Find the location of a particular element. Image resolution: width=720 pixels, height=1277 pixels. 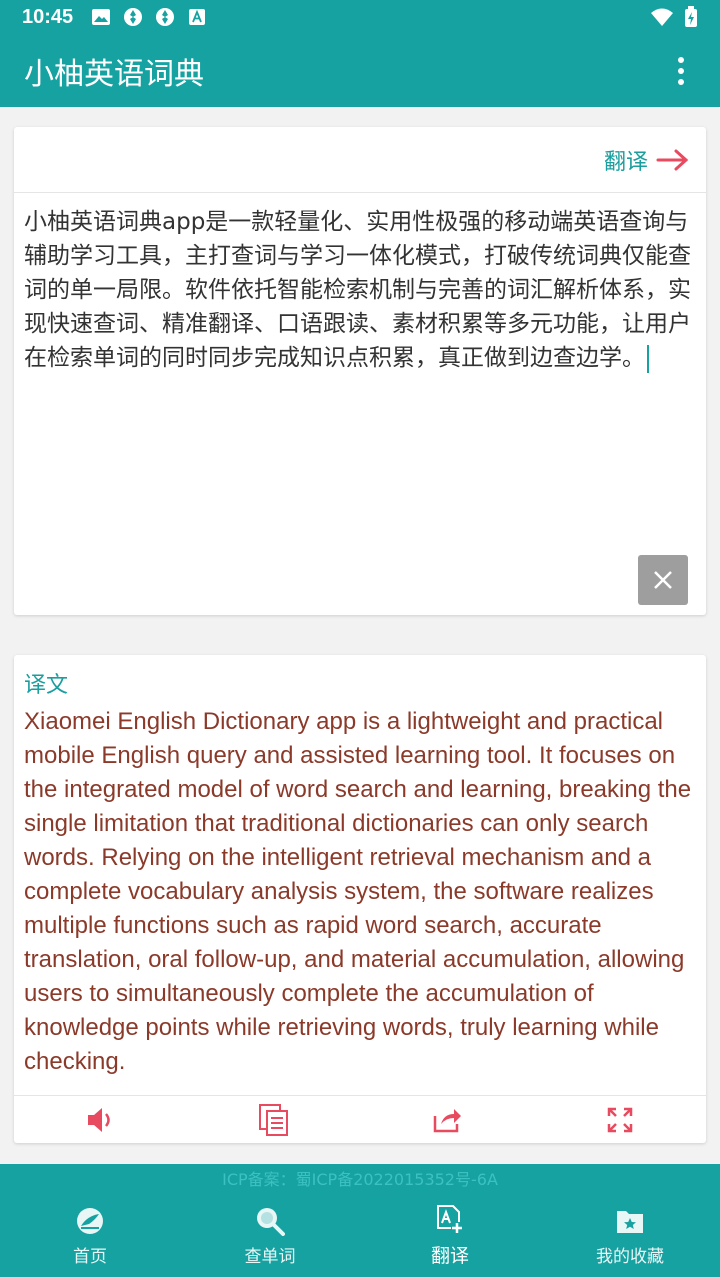

nav-translate: 翻译 is located at coordinates (450, 1236).